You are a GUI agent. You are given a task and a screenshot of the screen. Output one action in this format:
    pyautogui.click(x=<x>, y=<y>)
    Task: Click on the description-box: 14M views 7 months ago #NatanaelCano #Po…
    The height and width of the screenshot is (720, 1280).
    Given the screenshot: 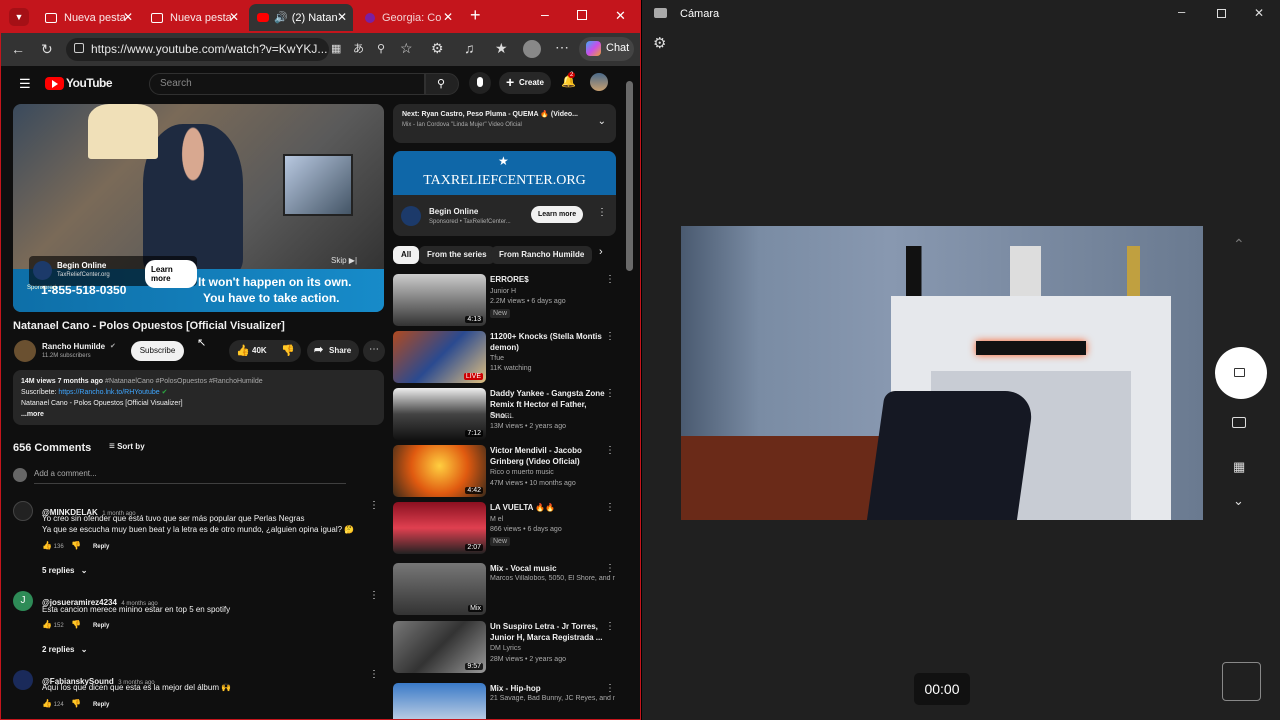 What is the action you would take?
    pyautogui.click(x=198, y=397)
    